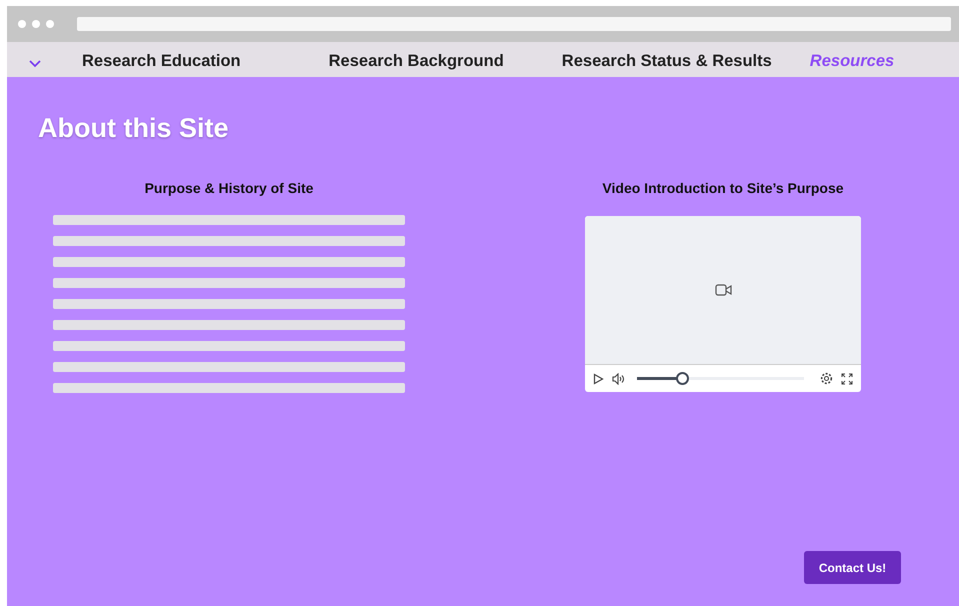  What do you see at coordinates (826, 378) in the screenshot?
I see `settings-icon` at bounding box center [826, 378].